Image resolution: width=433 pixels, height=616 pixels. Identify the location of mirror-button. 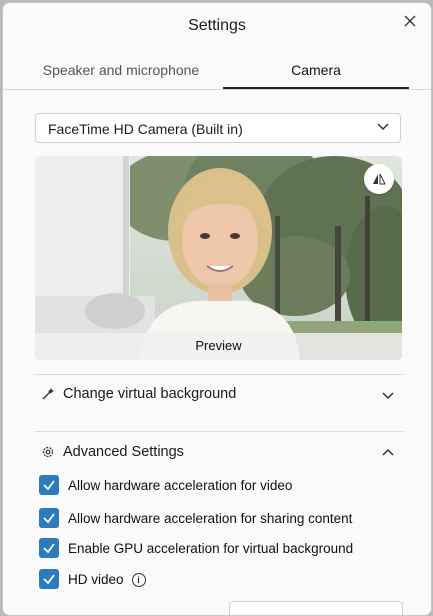
(379, 179).